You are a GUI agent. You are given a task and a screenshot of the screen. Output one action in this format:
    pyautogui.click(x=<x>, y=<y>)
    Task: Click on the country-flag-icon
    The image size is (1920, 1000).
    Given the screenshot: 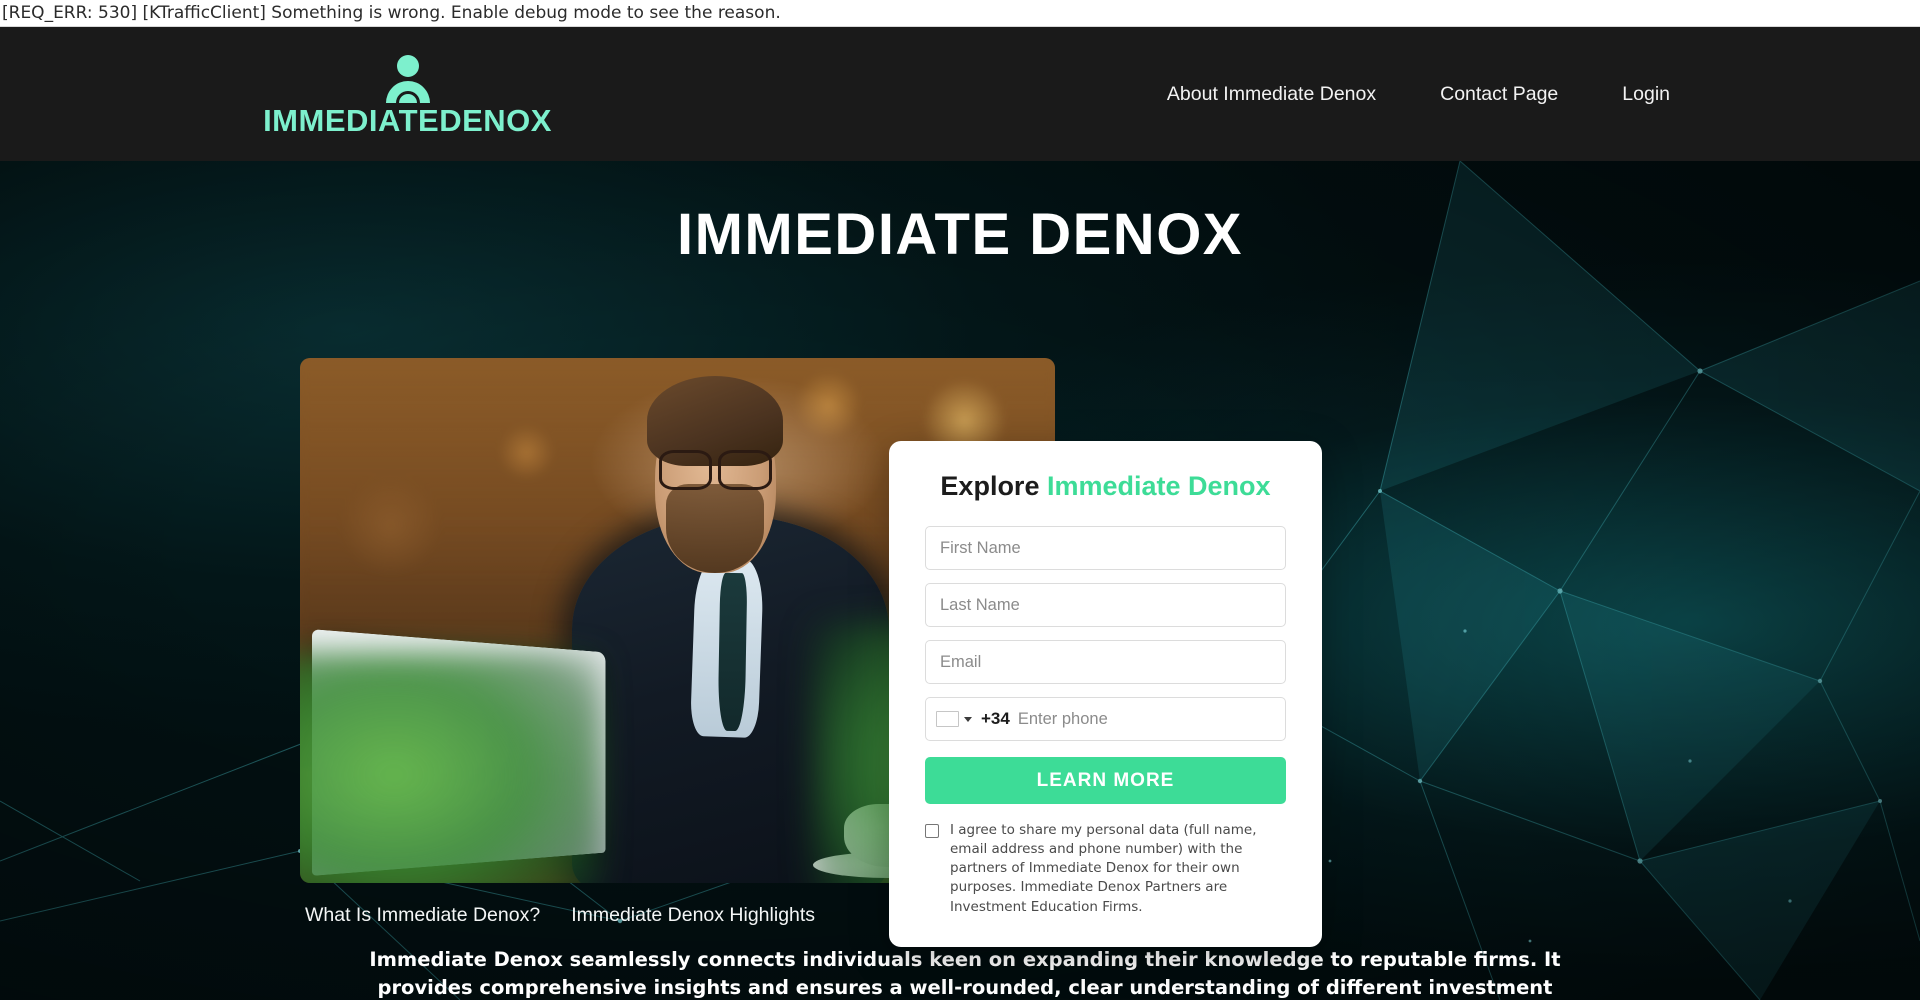 What is the action you would take?
    pyautogui.click(x=947, y=719)
    